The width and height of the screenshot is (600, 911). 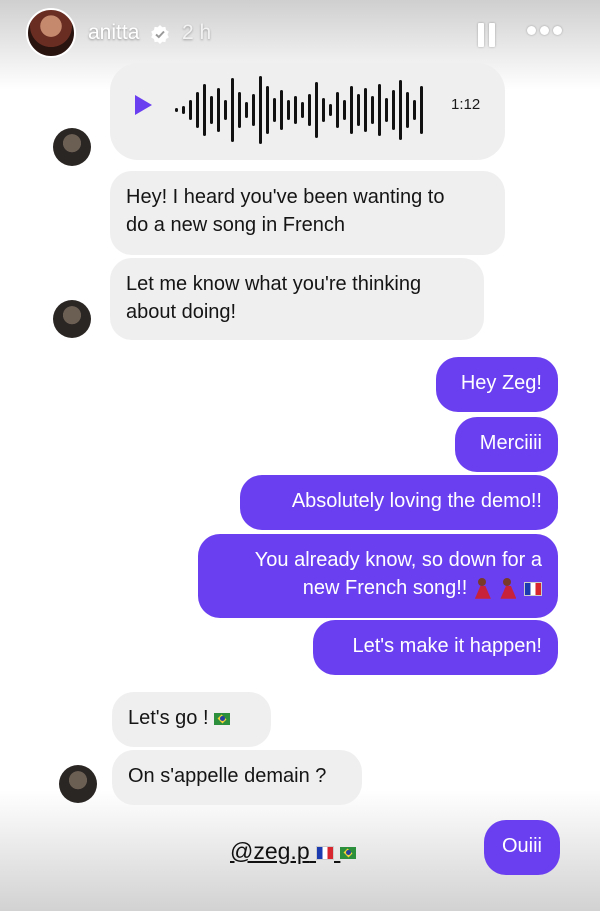 What do you see at coordinates (197, 32) in the screenshot?
I see `post-time: 2 h` at bounding box center [197, 32].